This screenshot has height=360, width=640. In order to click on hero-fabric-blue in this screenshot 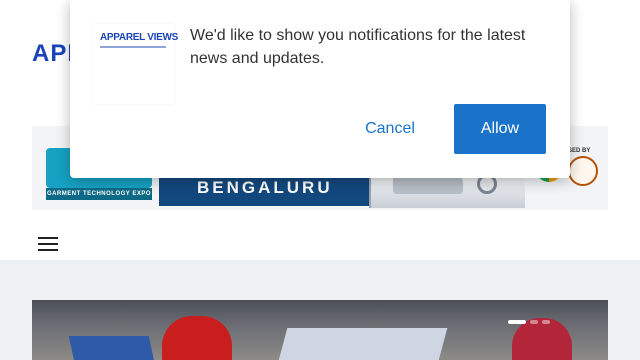, I will do `click(112, 348)`.